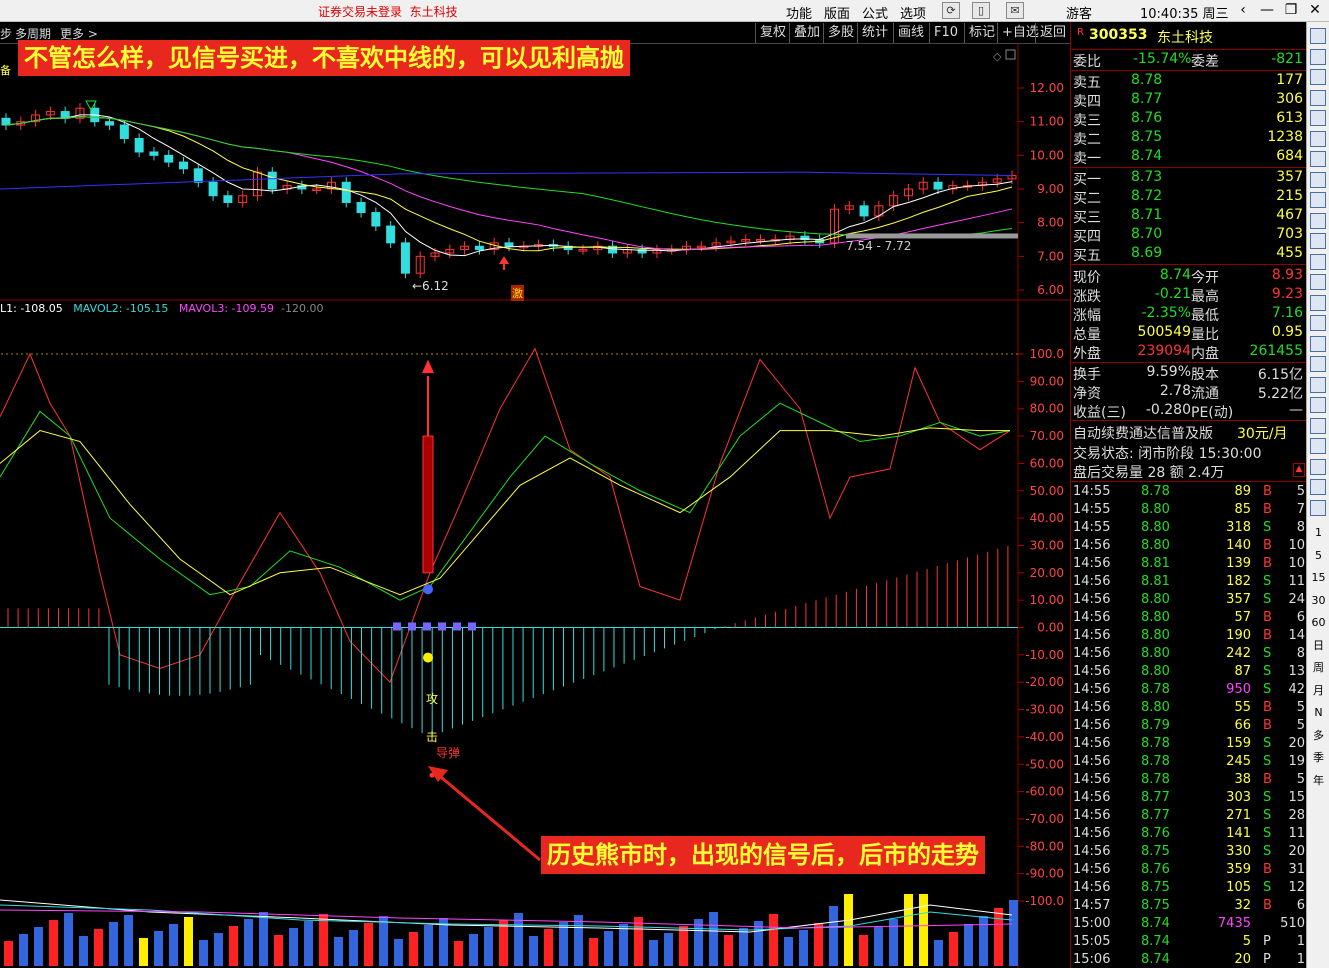  I want to click on period-tab: 多, so click(1318, 736).